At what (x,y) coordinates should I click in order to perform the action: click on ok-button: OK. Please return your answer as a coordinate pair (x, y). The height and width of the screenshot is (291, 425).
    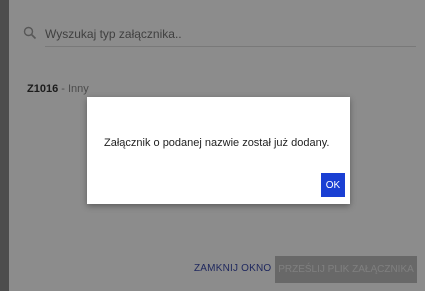
    Looking at the image, I should click on (333, 185).